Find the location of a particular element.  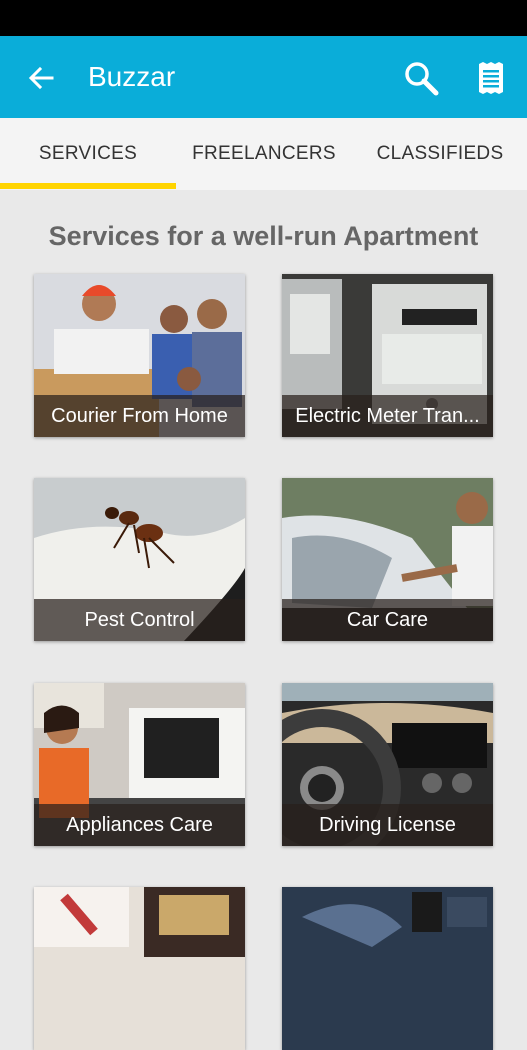

tab-classifieds: CLASSIFIEDS is located at coordinates (439, 154).